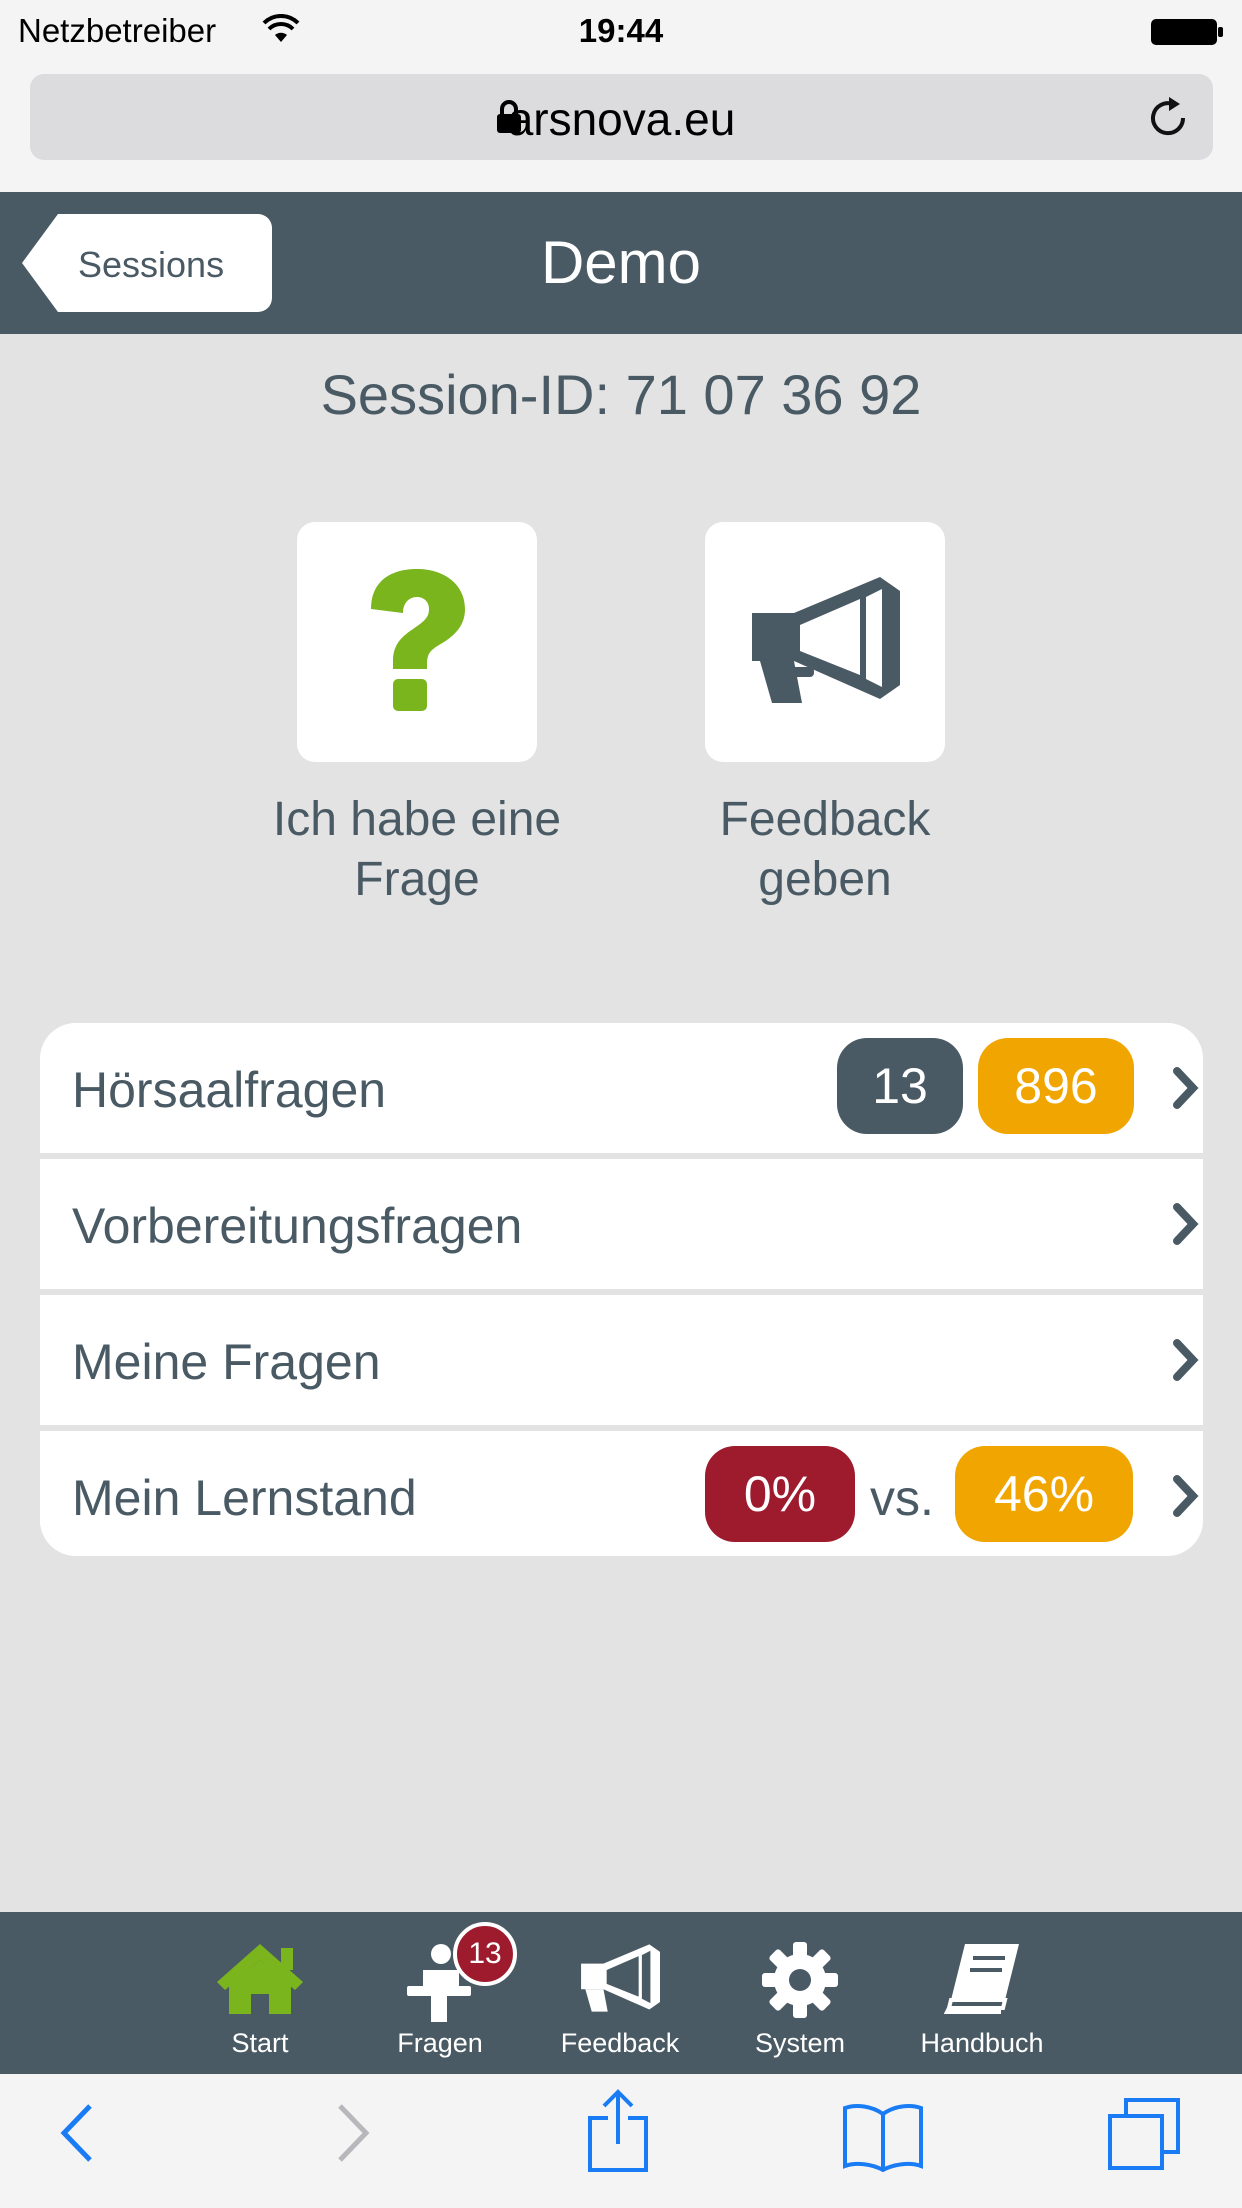 The width and height of the screenshot is (1242, 2208). I want to click on session-id: Session-ID: 71 07 36 92, so click(621, 394).